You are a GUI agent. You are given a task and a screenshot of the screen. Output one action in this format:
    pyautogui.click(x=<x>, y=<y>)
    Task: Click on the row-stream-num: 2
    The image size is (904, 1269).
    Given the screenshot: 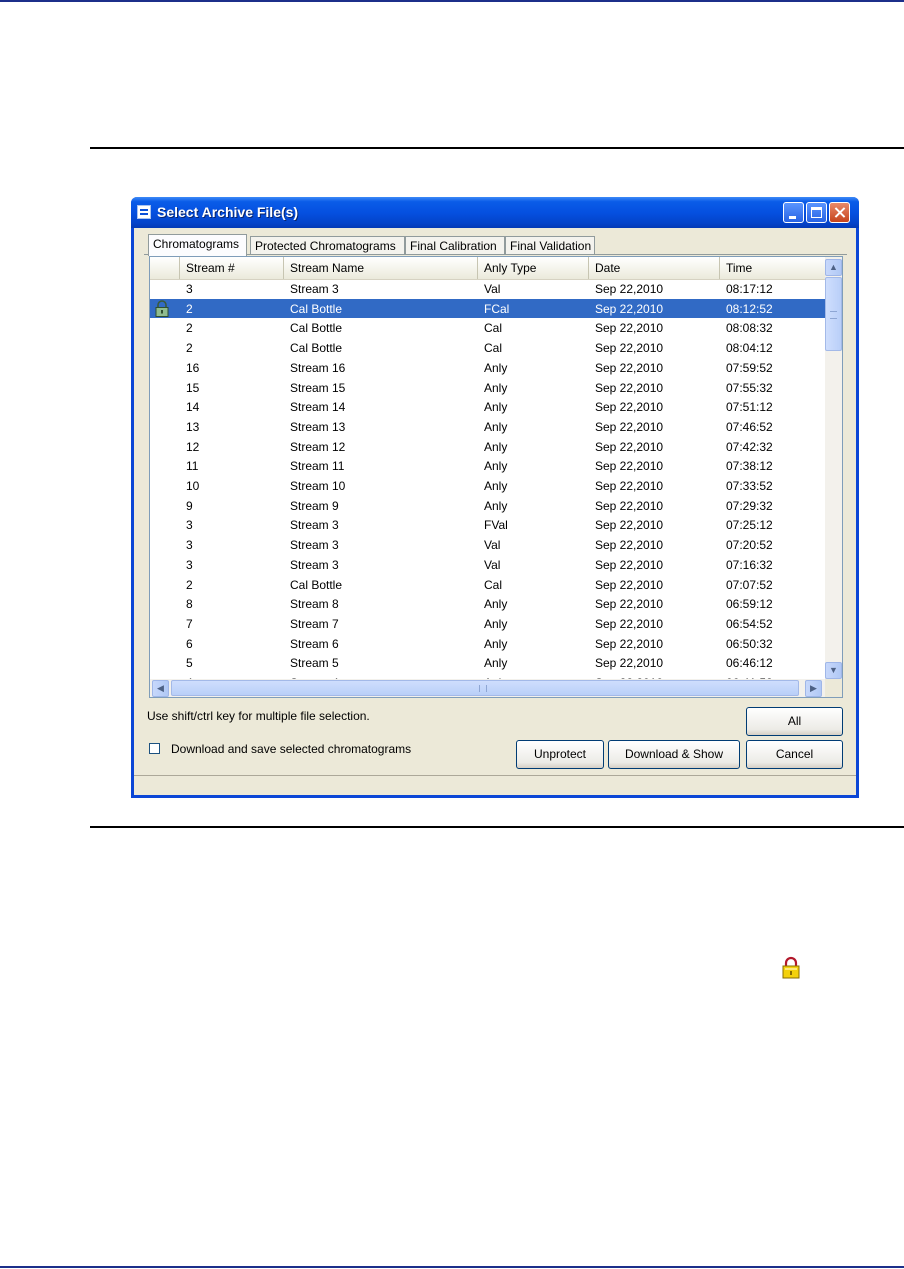 What is the action you would take?
    pyautogui.click(x=189, y=308)
    